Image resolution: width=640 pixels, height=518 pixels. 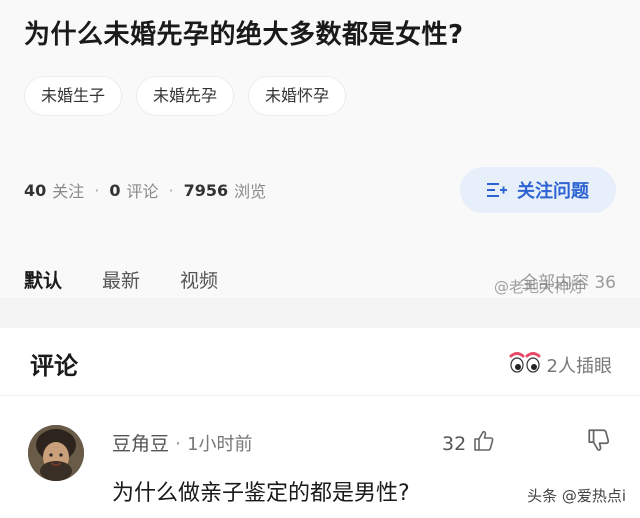 I want to click on comment-count: 0, so click(x=115, y=190).